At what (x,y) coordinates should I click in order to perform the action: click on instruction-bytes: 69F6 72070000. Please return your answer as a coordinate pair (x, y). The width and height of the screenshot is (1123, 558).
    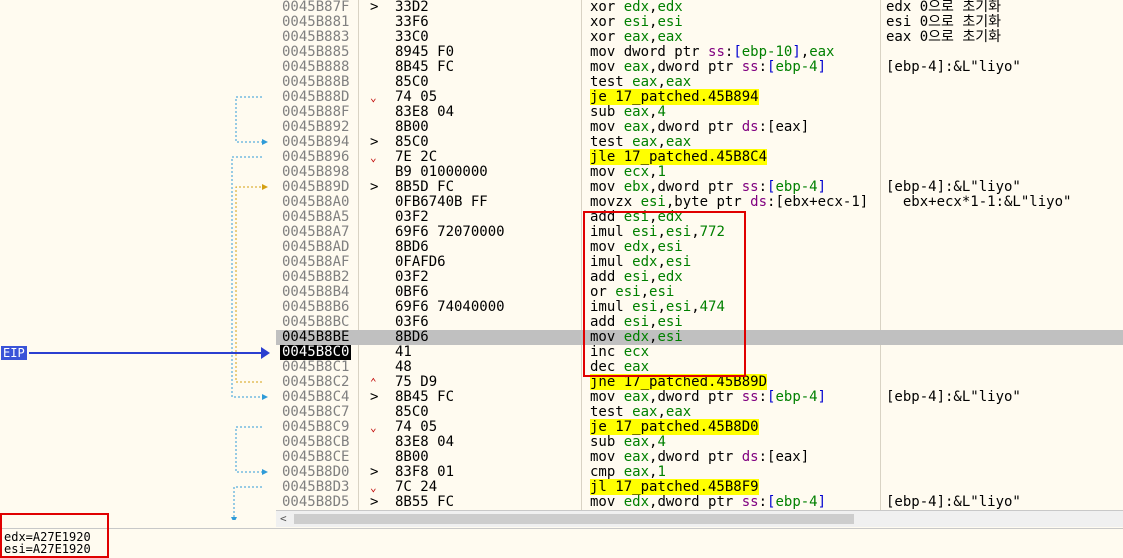
    Looking at the image, I should click on (450, 232).